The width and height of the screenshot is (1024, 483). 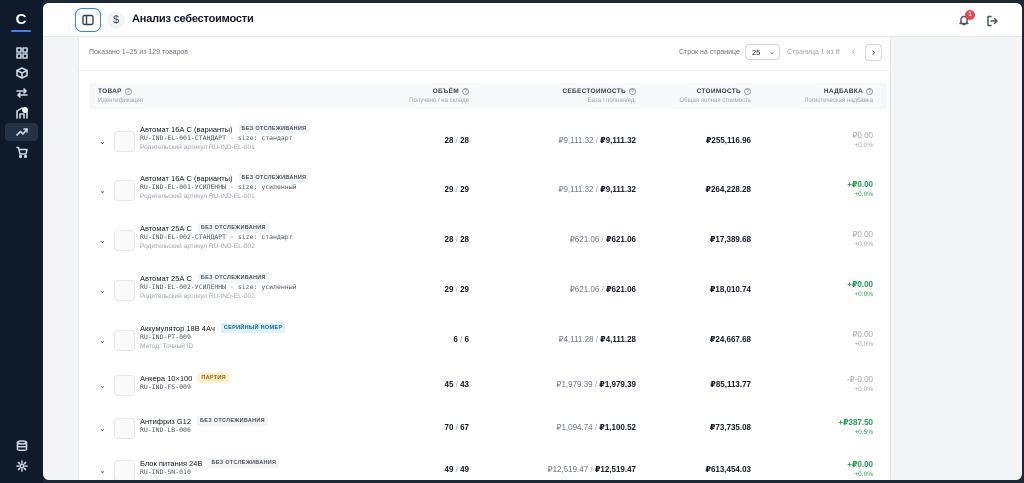 I want to click on nav-products, so click(x=21, y=73).